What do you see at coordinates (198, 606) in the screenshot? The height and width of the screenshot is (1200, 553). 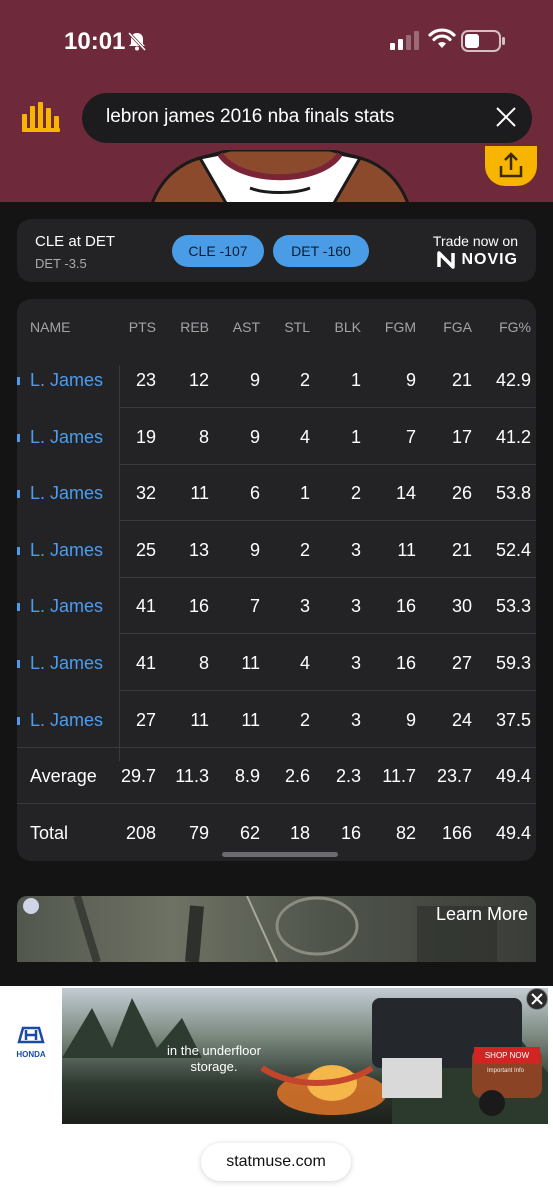 I see `cell-reb: 16` at bounding box center [198, 606].